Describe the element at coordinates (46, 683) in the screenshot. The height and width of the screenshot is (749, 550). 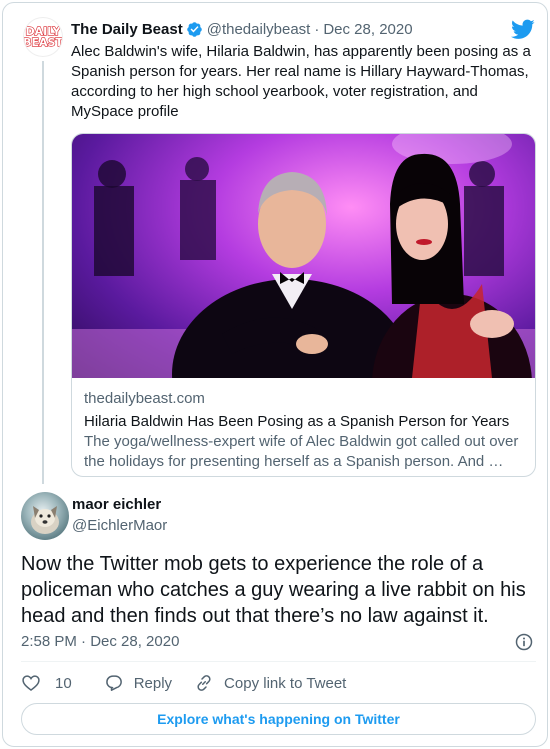
I see `like-button: 10` at that location.